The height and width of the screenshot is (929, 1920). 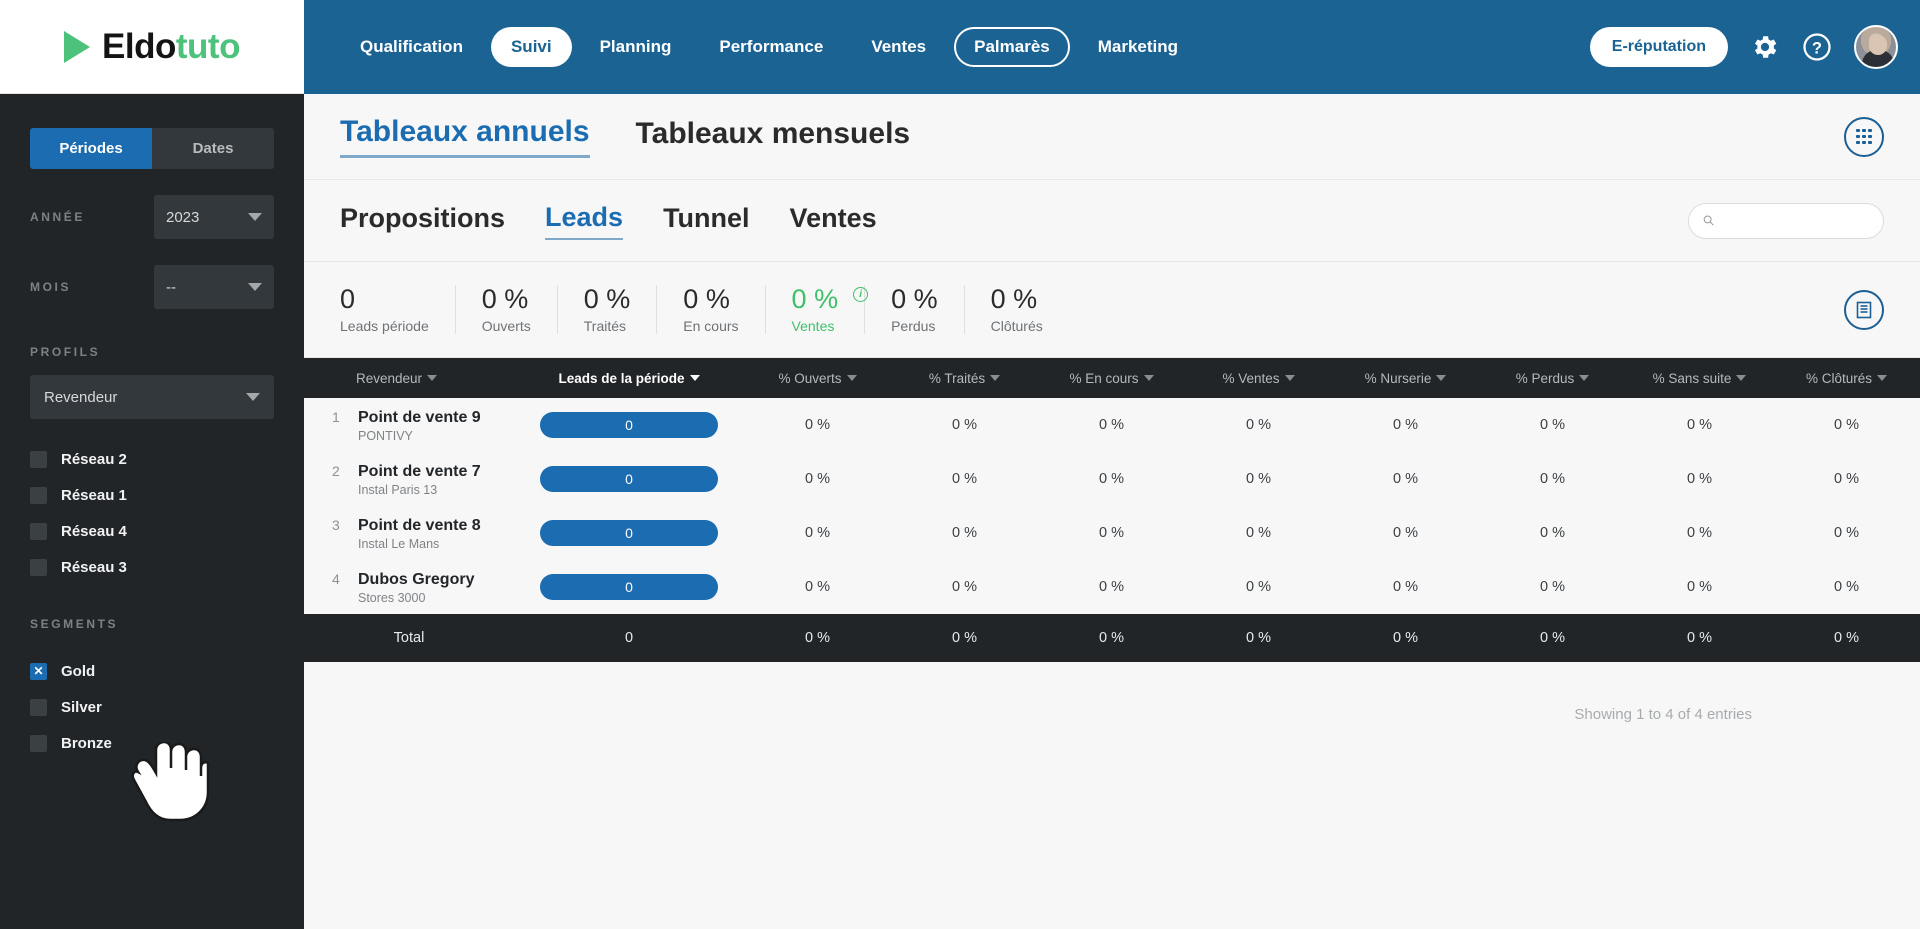 I want to click on th-pct-traites: % Traités, so click(x=964, y=378).